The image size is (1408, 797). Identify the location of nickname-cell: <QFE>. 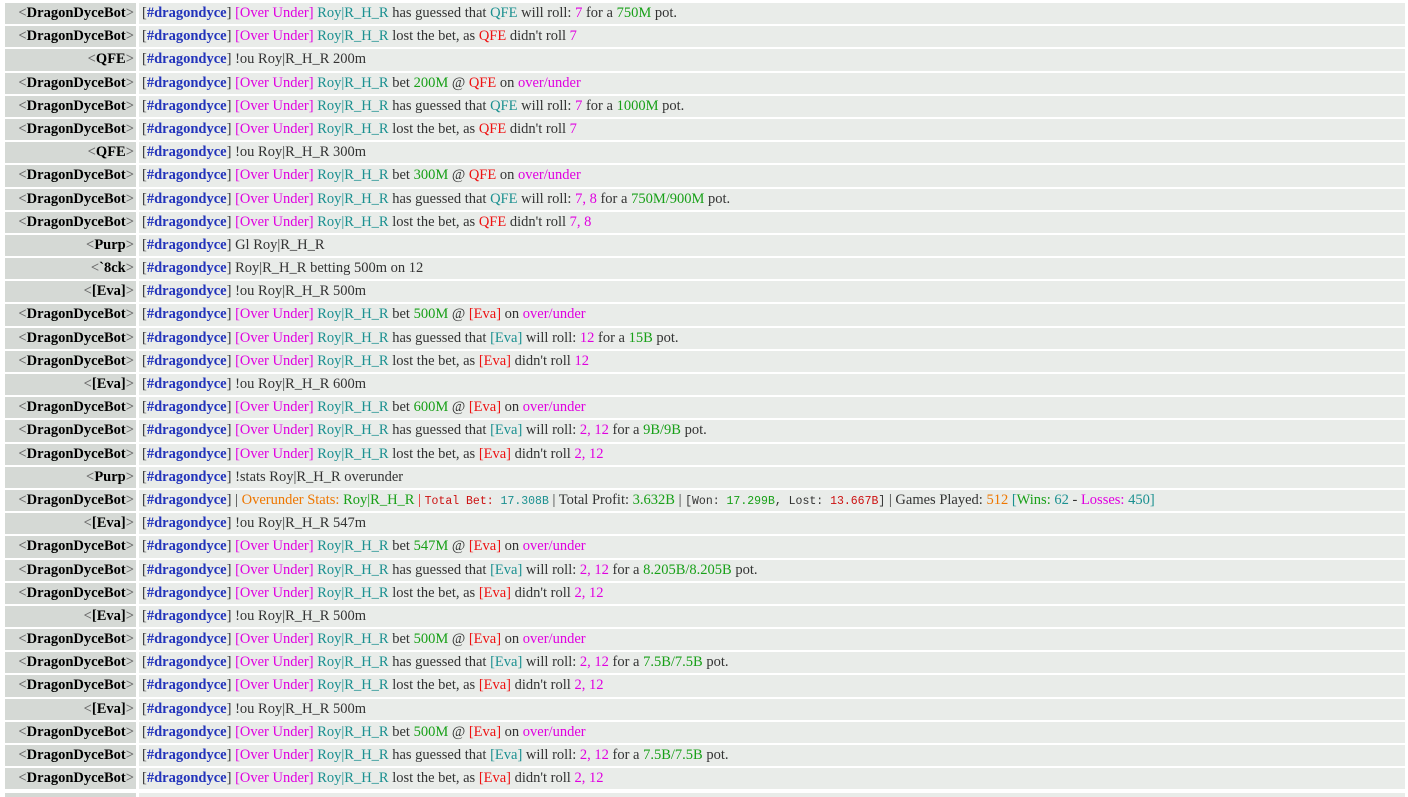
(70, 153).